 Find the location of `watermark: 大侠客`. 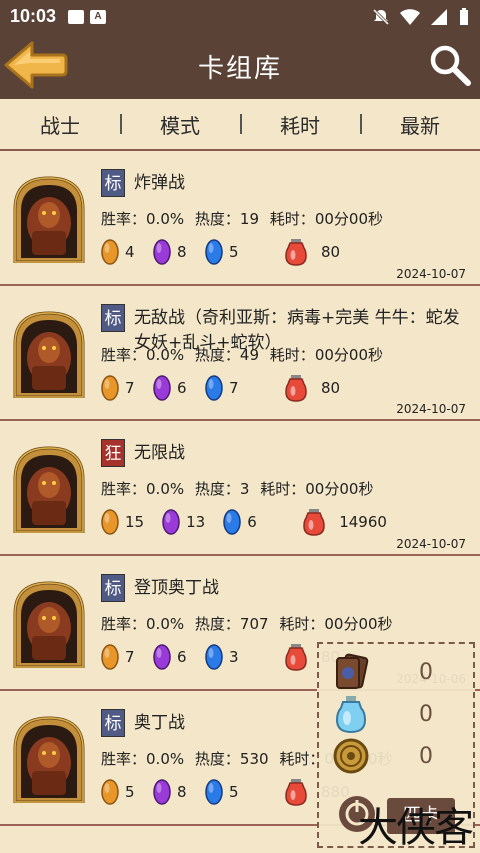

watermark: 大侠客 is located at coordinates (416, 828).